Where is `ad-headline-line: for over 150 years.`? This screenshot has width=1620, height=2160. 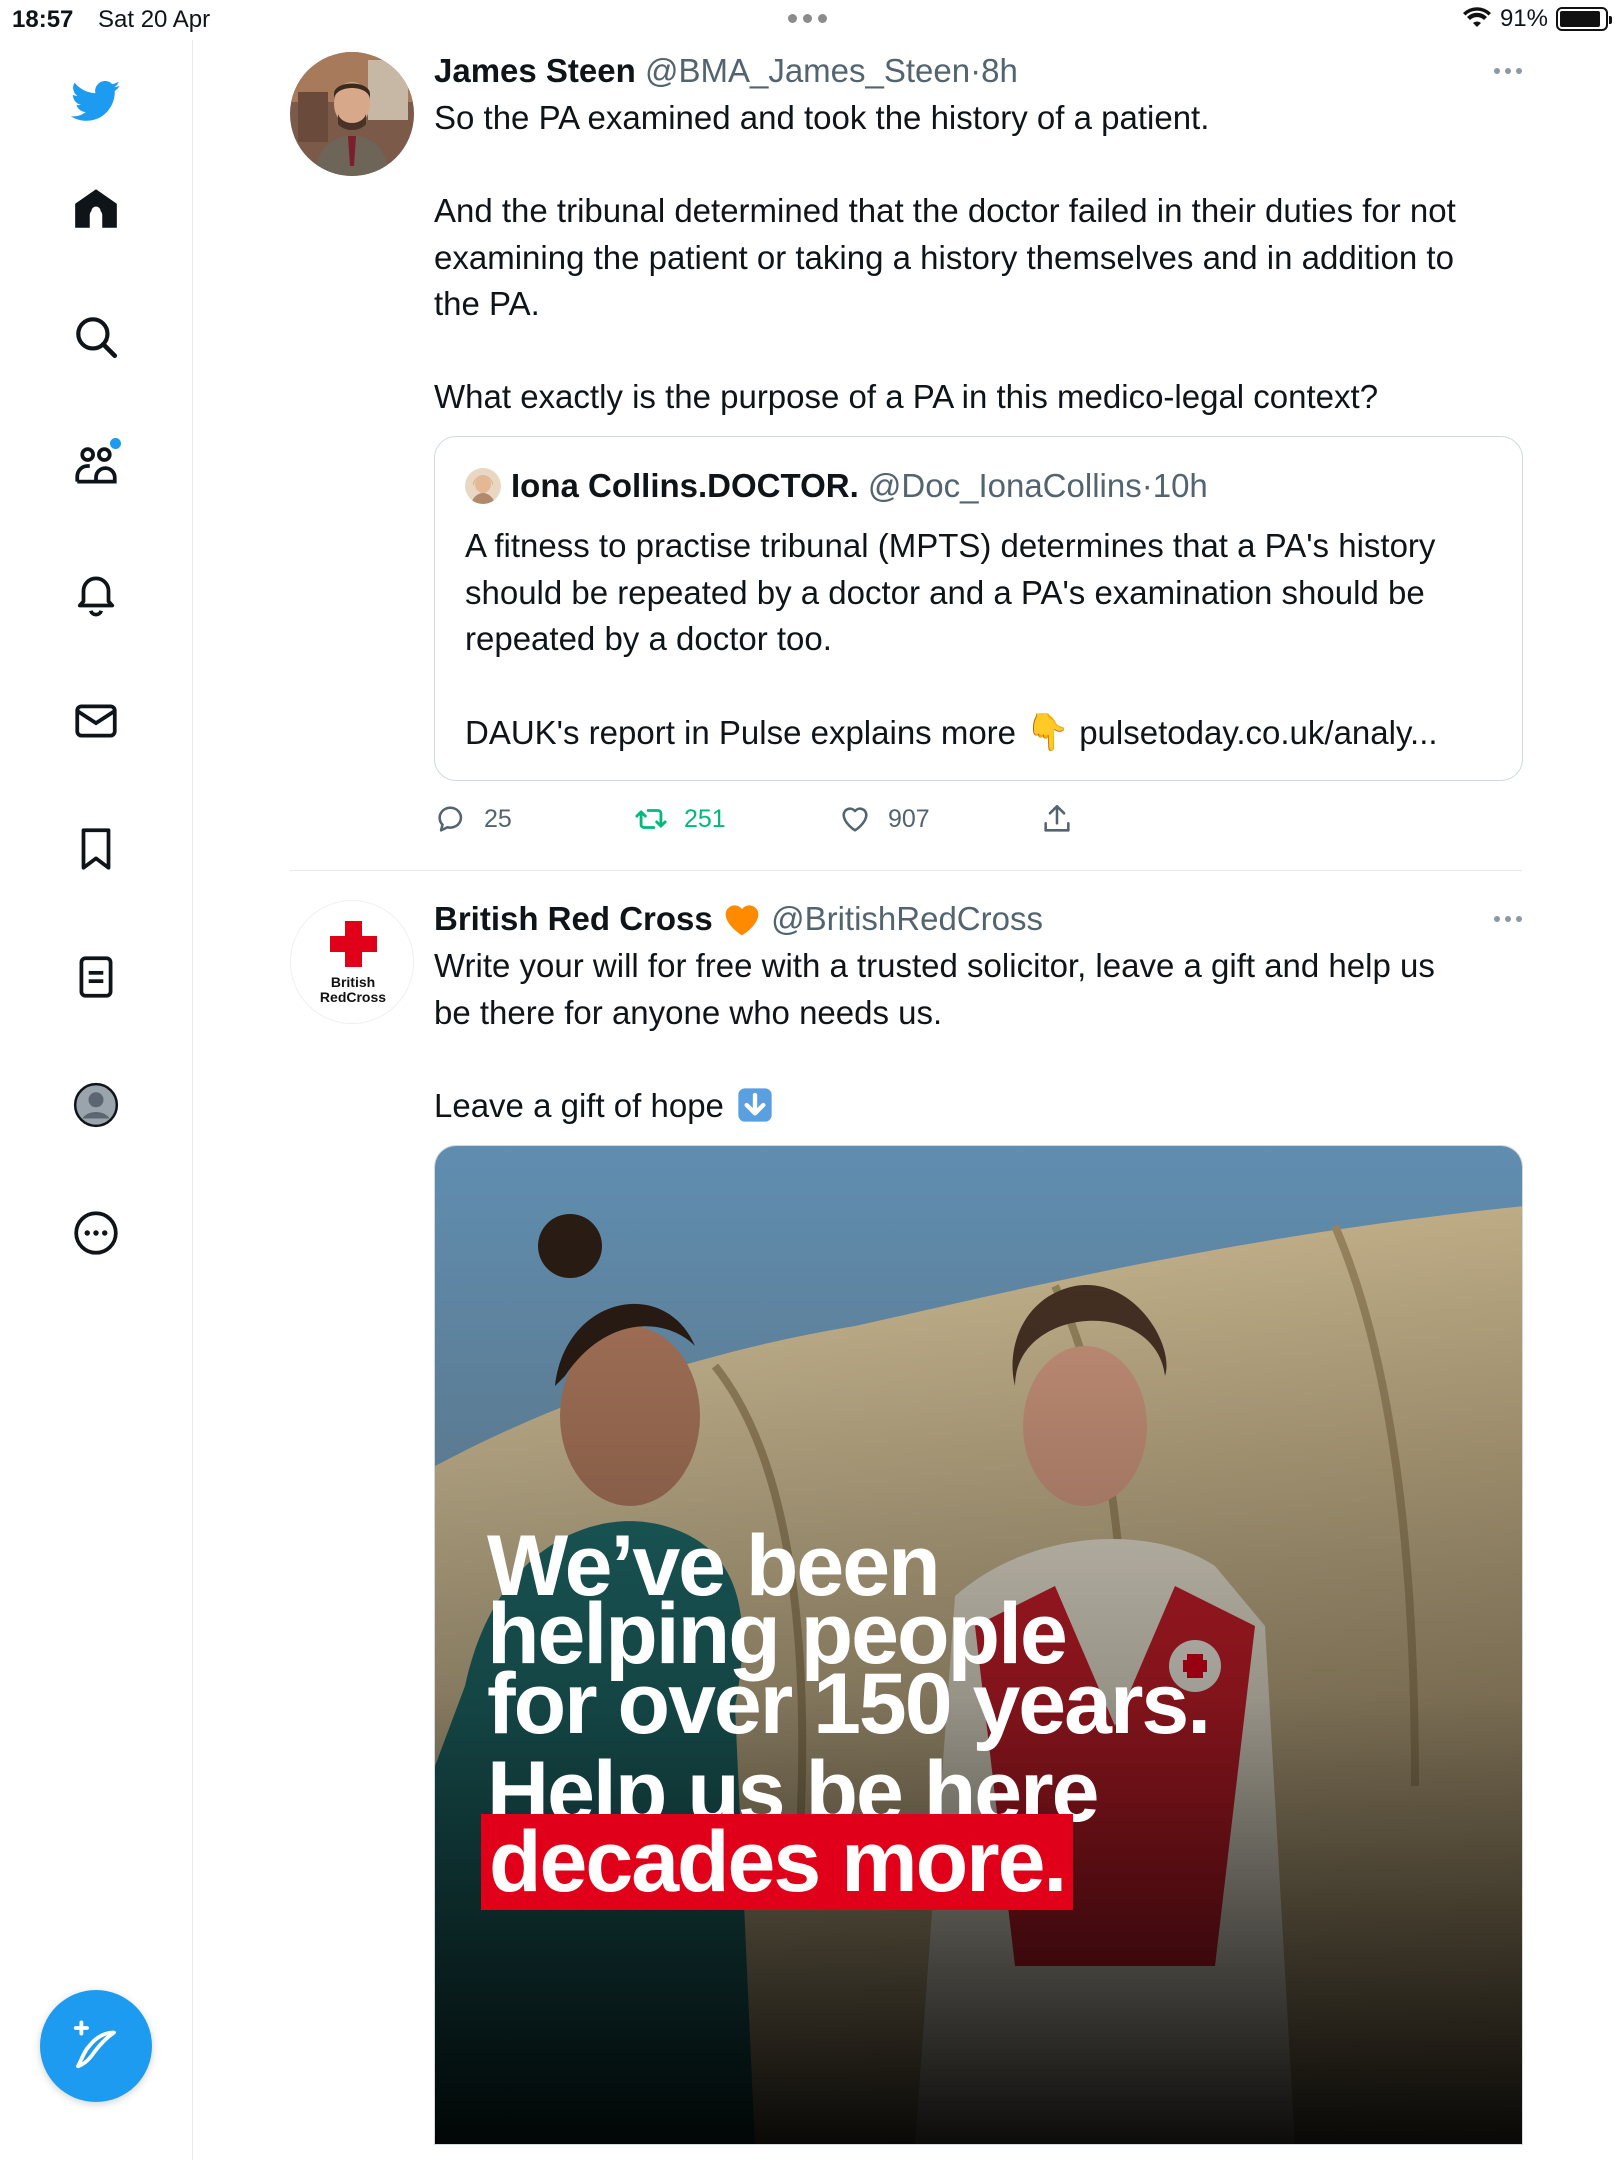
ad-headline-line: for over 150 years. is located at coordinates (849, 1704).